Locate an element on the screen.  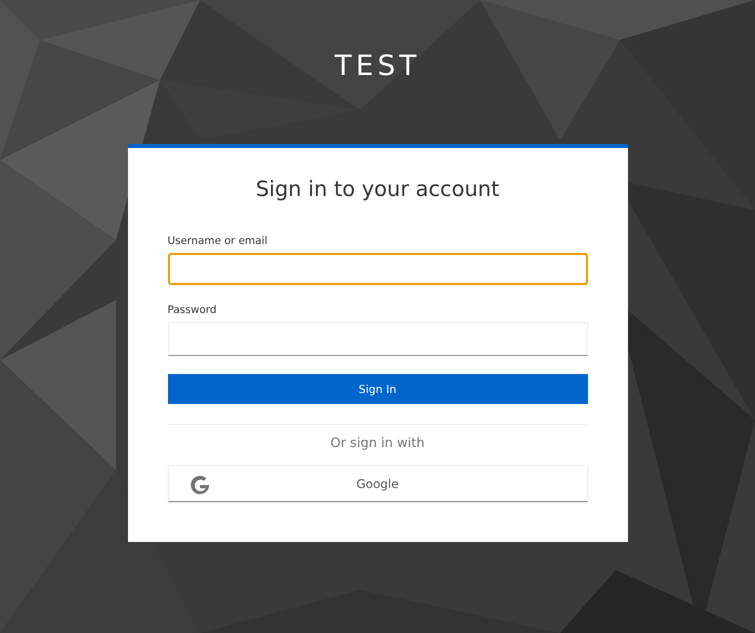
sign-in-button: Sign In is located at coordinates (378, 389).